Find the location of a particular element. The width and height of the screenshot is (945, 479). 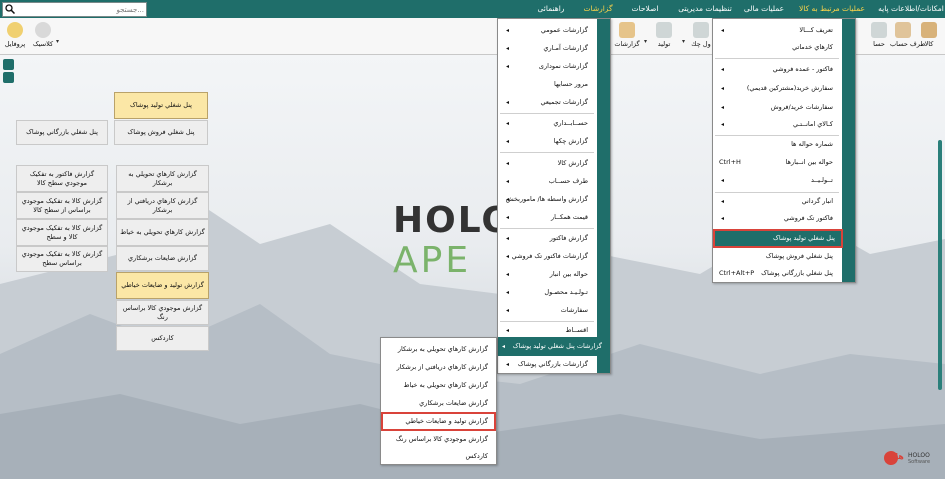

search-input is located at coordinates (84, 9).